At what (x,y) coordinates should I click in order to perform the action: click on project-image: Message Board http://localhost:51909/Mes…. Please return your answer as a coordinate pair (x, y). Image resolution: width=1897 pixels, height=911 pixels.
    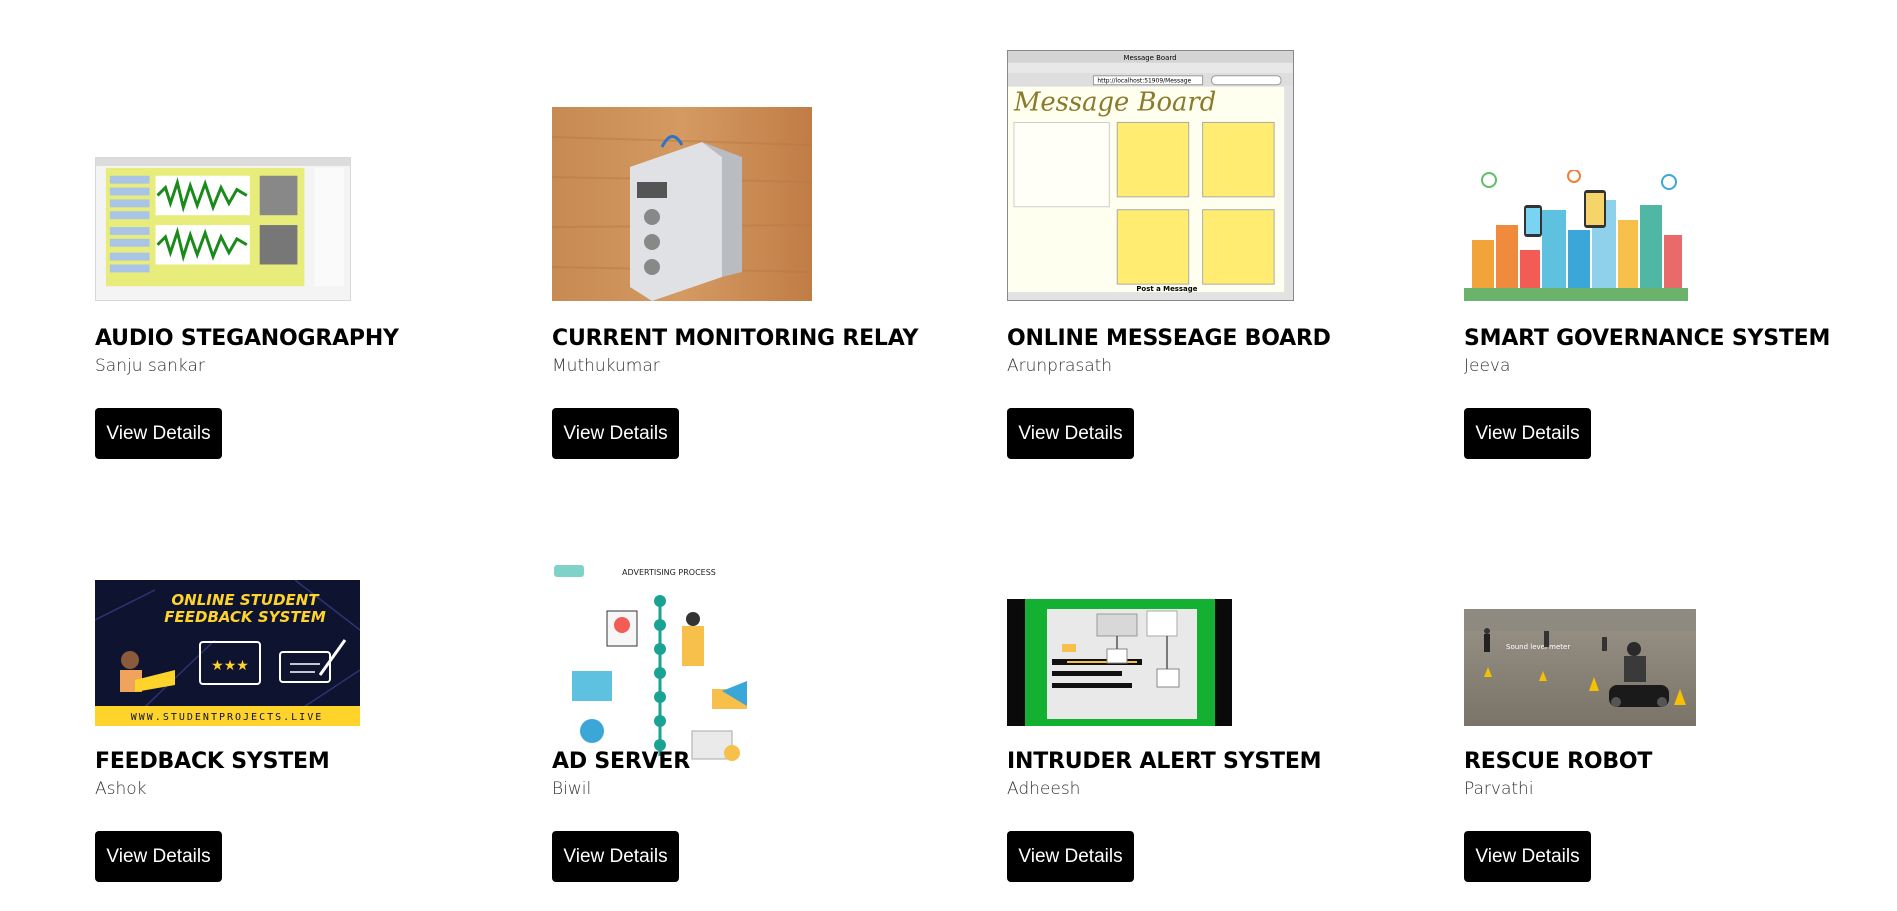
    Looking at the image, I should click on (1150, 175).